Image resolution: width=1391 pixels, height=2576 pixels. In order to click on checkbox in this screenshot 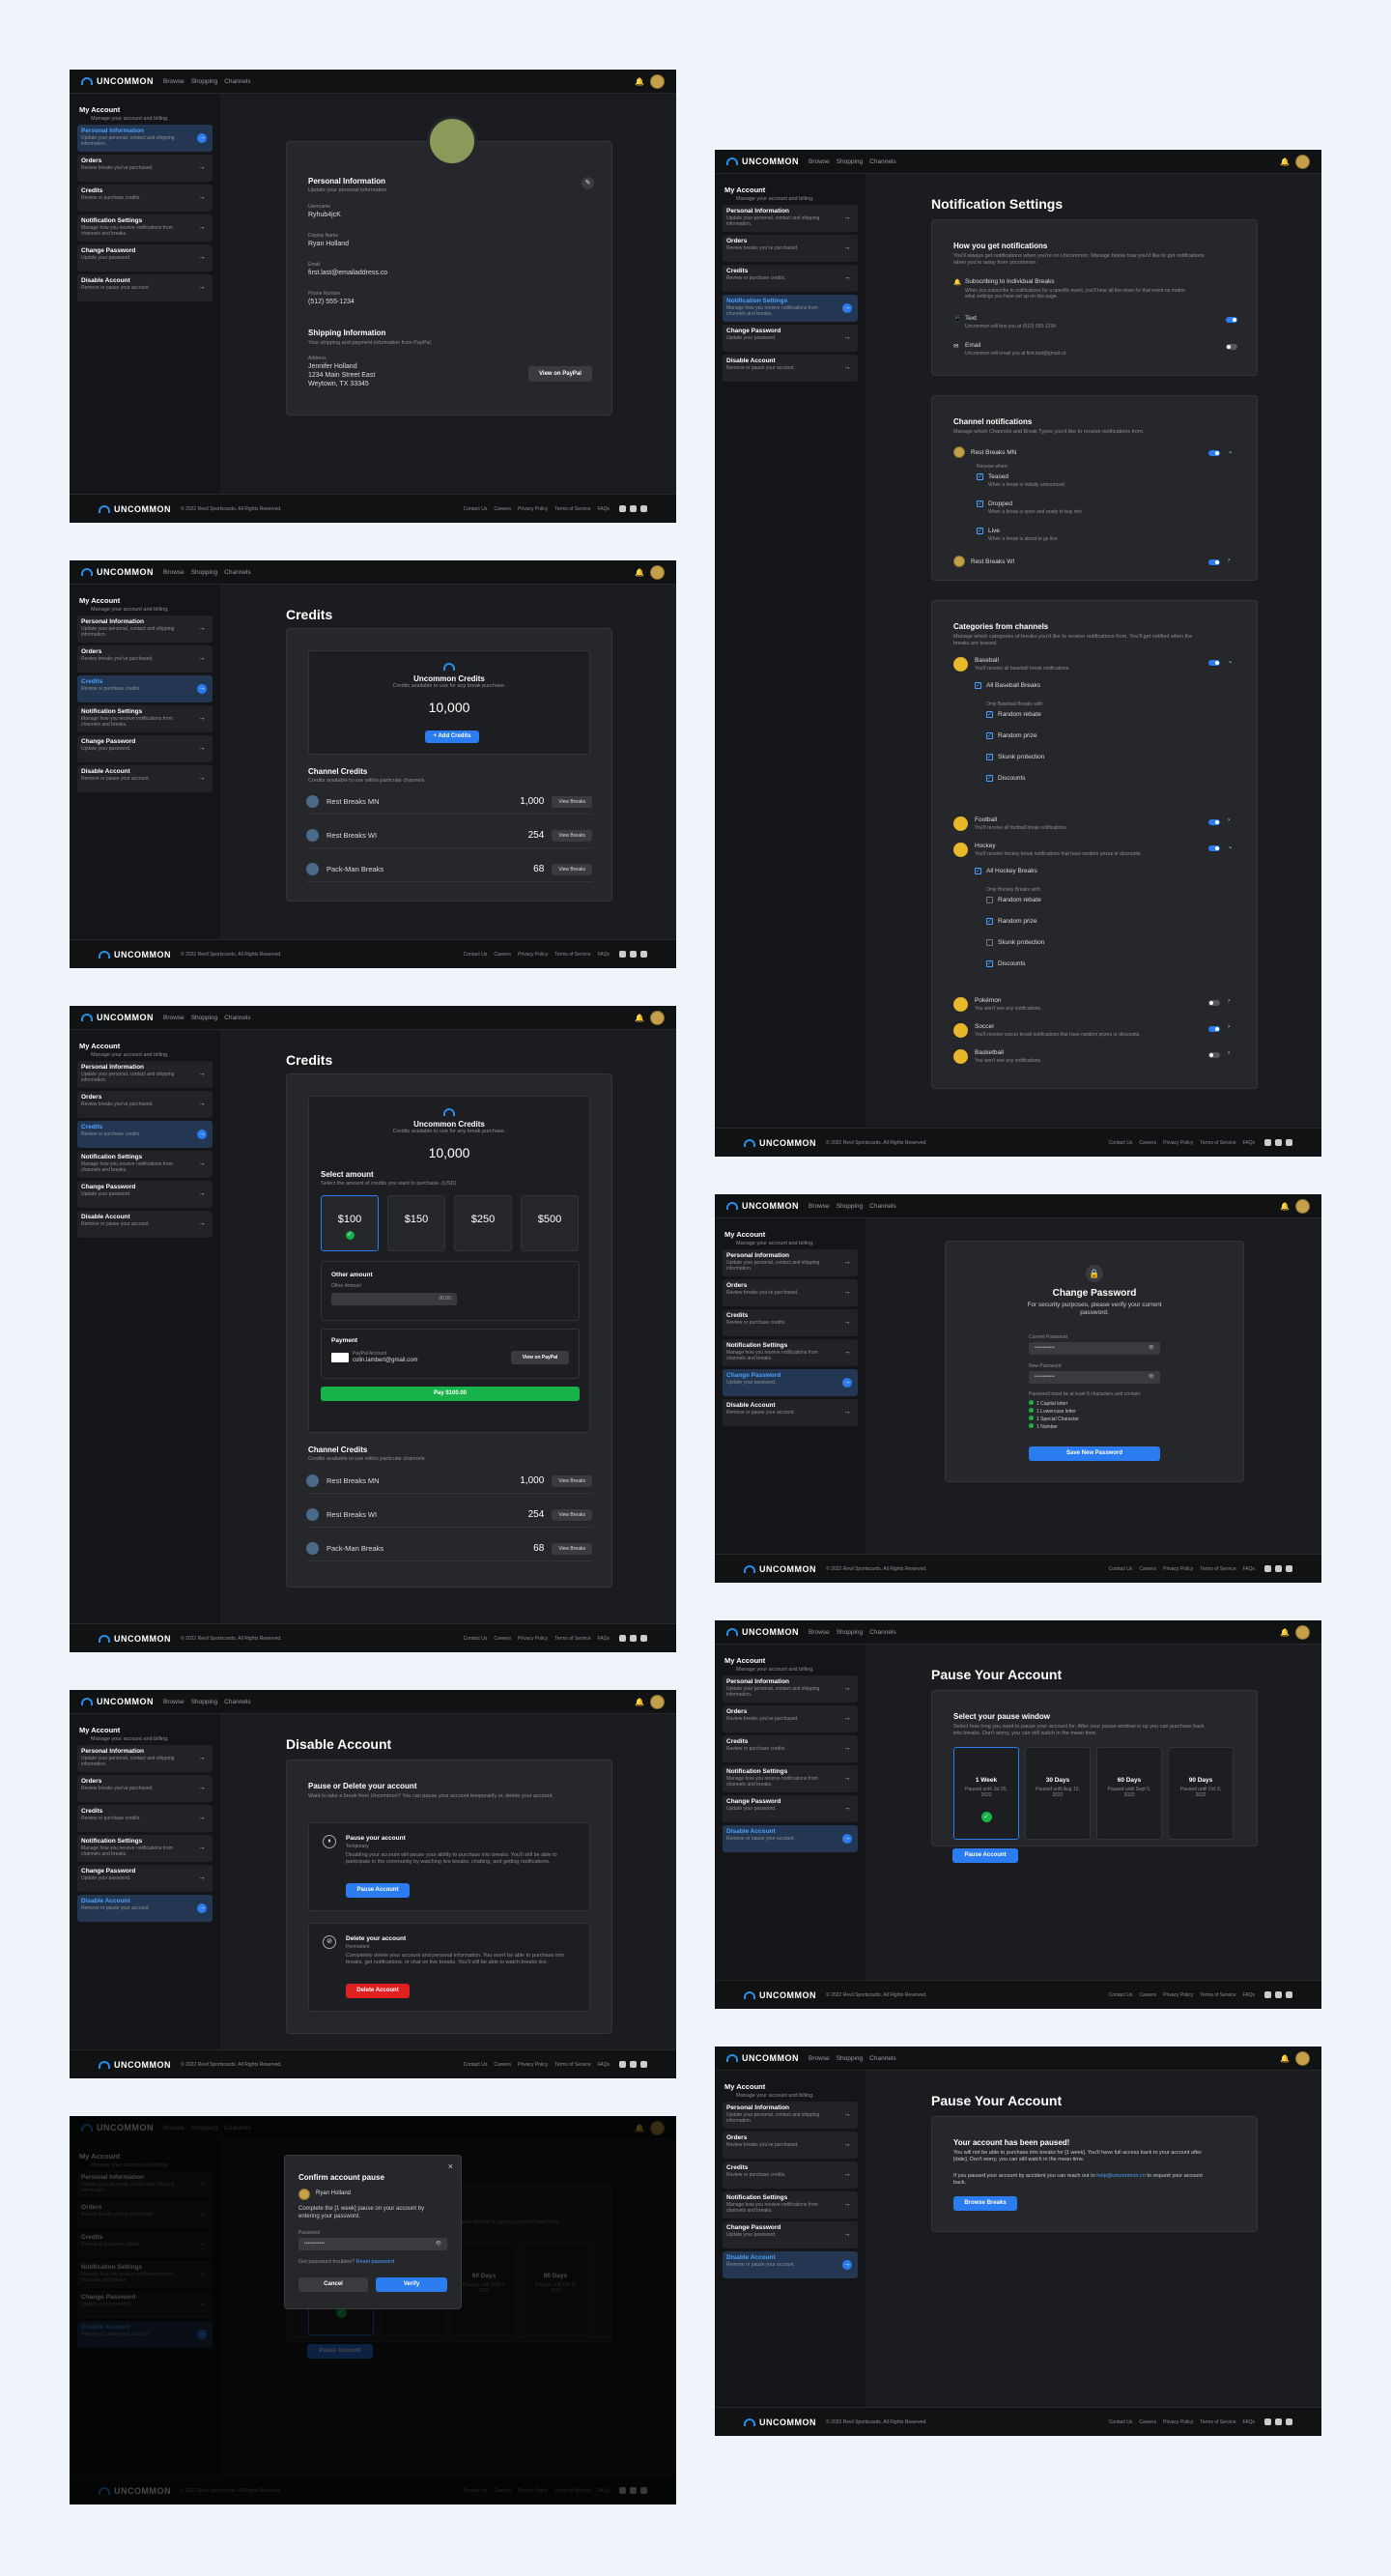, I will do `click(989, 943)`.